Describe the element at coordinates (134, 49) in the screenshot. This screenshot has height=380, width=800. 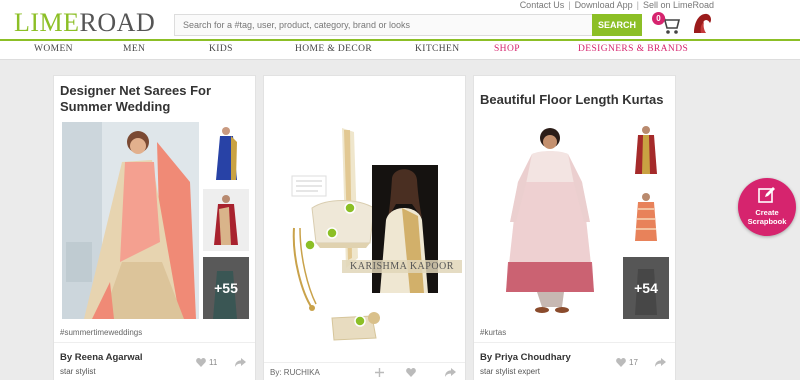
I see `nav-men: MEN` at that location.